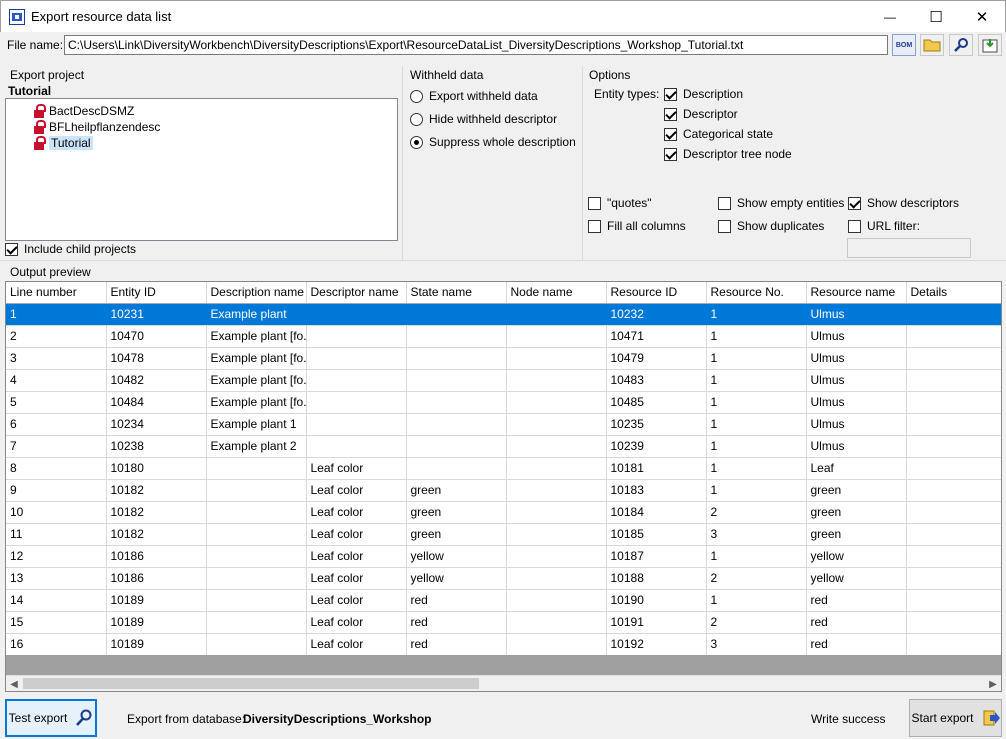 The image size is (1006, 739). Describe the element at coordinates (156, 380) in the screenshot. I see `table-cell: 10482` at that location.